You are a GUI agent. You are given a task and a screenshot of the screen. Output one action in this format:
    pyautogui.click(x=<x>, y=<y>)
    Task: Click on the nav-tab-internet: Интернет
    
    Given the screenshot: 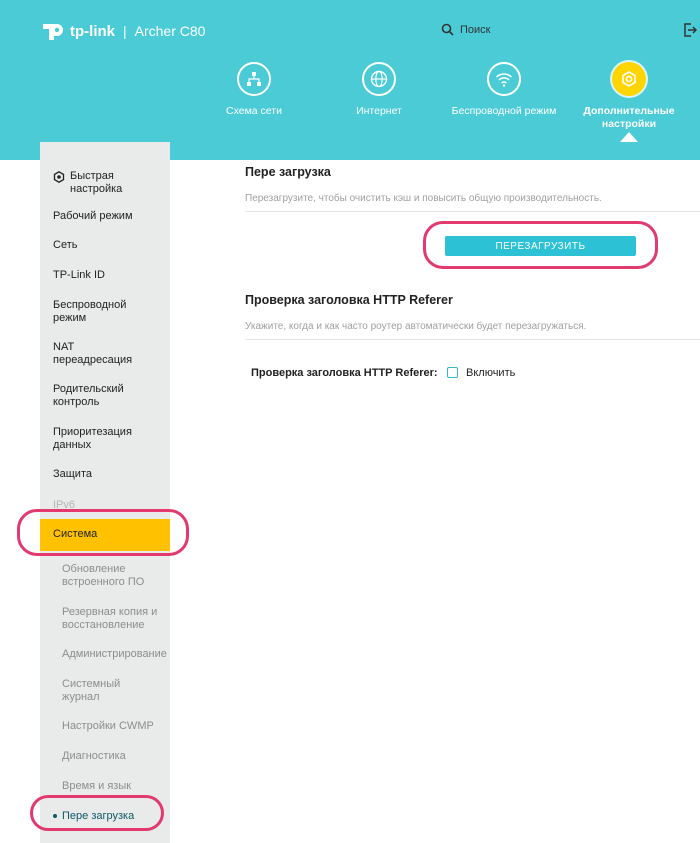 What is the action you would take?
    pyautogui.click(x=379, y=90)
    